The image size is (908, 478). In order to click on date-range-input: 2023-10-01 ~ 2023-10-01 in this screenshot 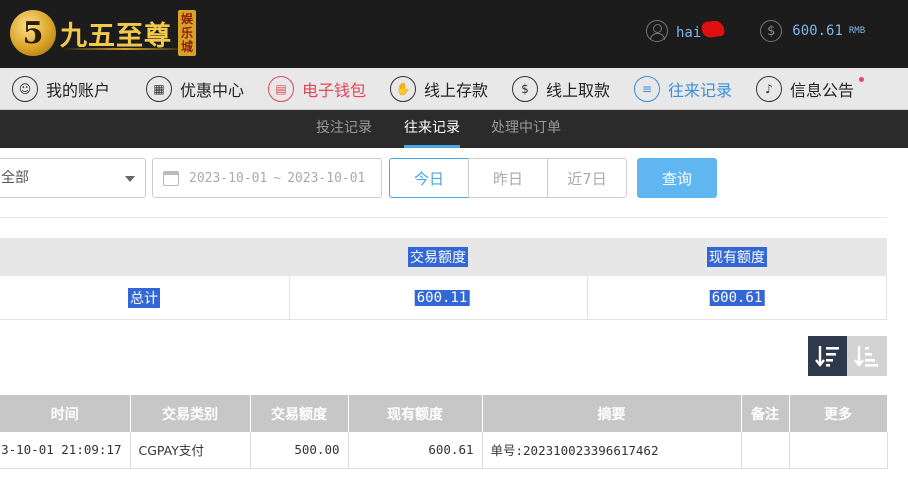, I will do `click(267, 178)`.